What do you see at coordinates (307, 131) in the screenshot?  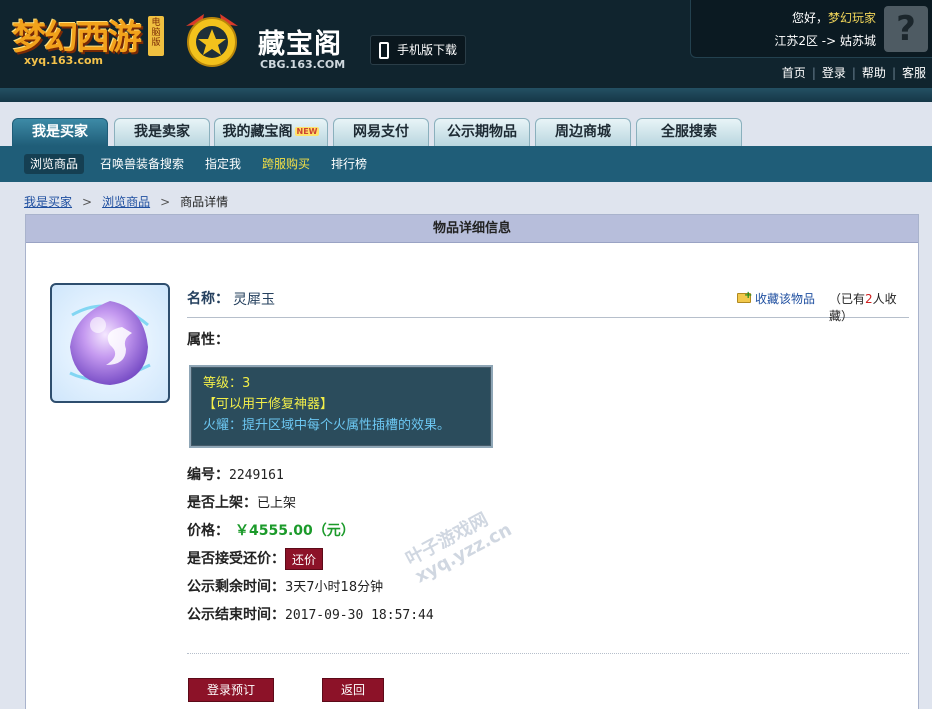 I see `new-badge: NEW` at bounding box center [307, 131].